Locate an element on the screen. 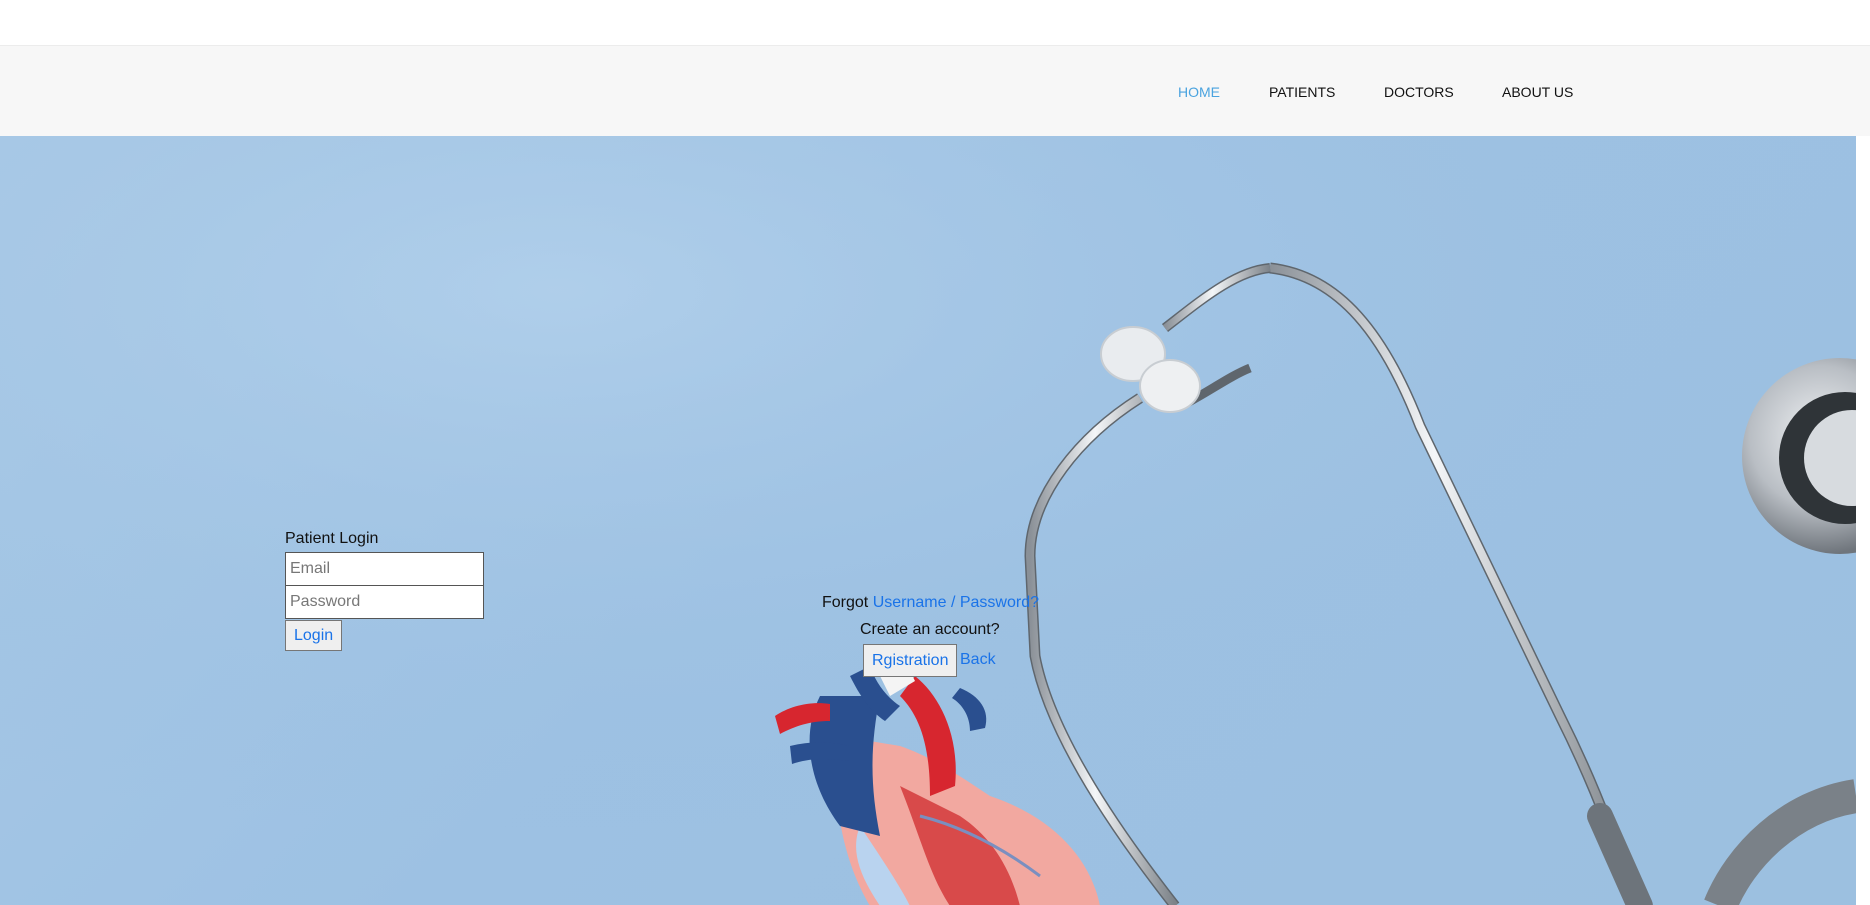 The image size is (1870, 905). create-account-text: Create an account? is located at coordinates (930, 629).